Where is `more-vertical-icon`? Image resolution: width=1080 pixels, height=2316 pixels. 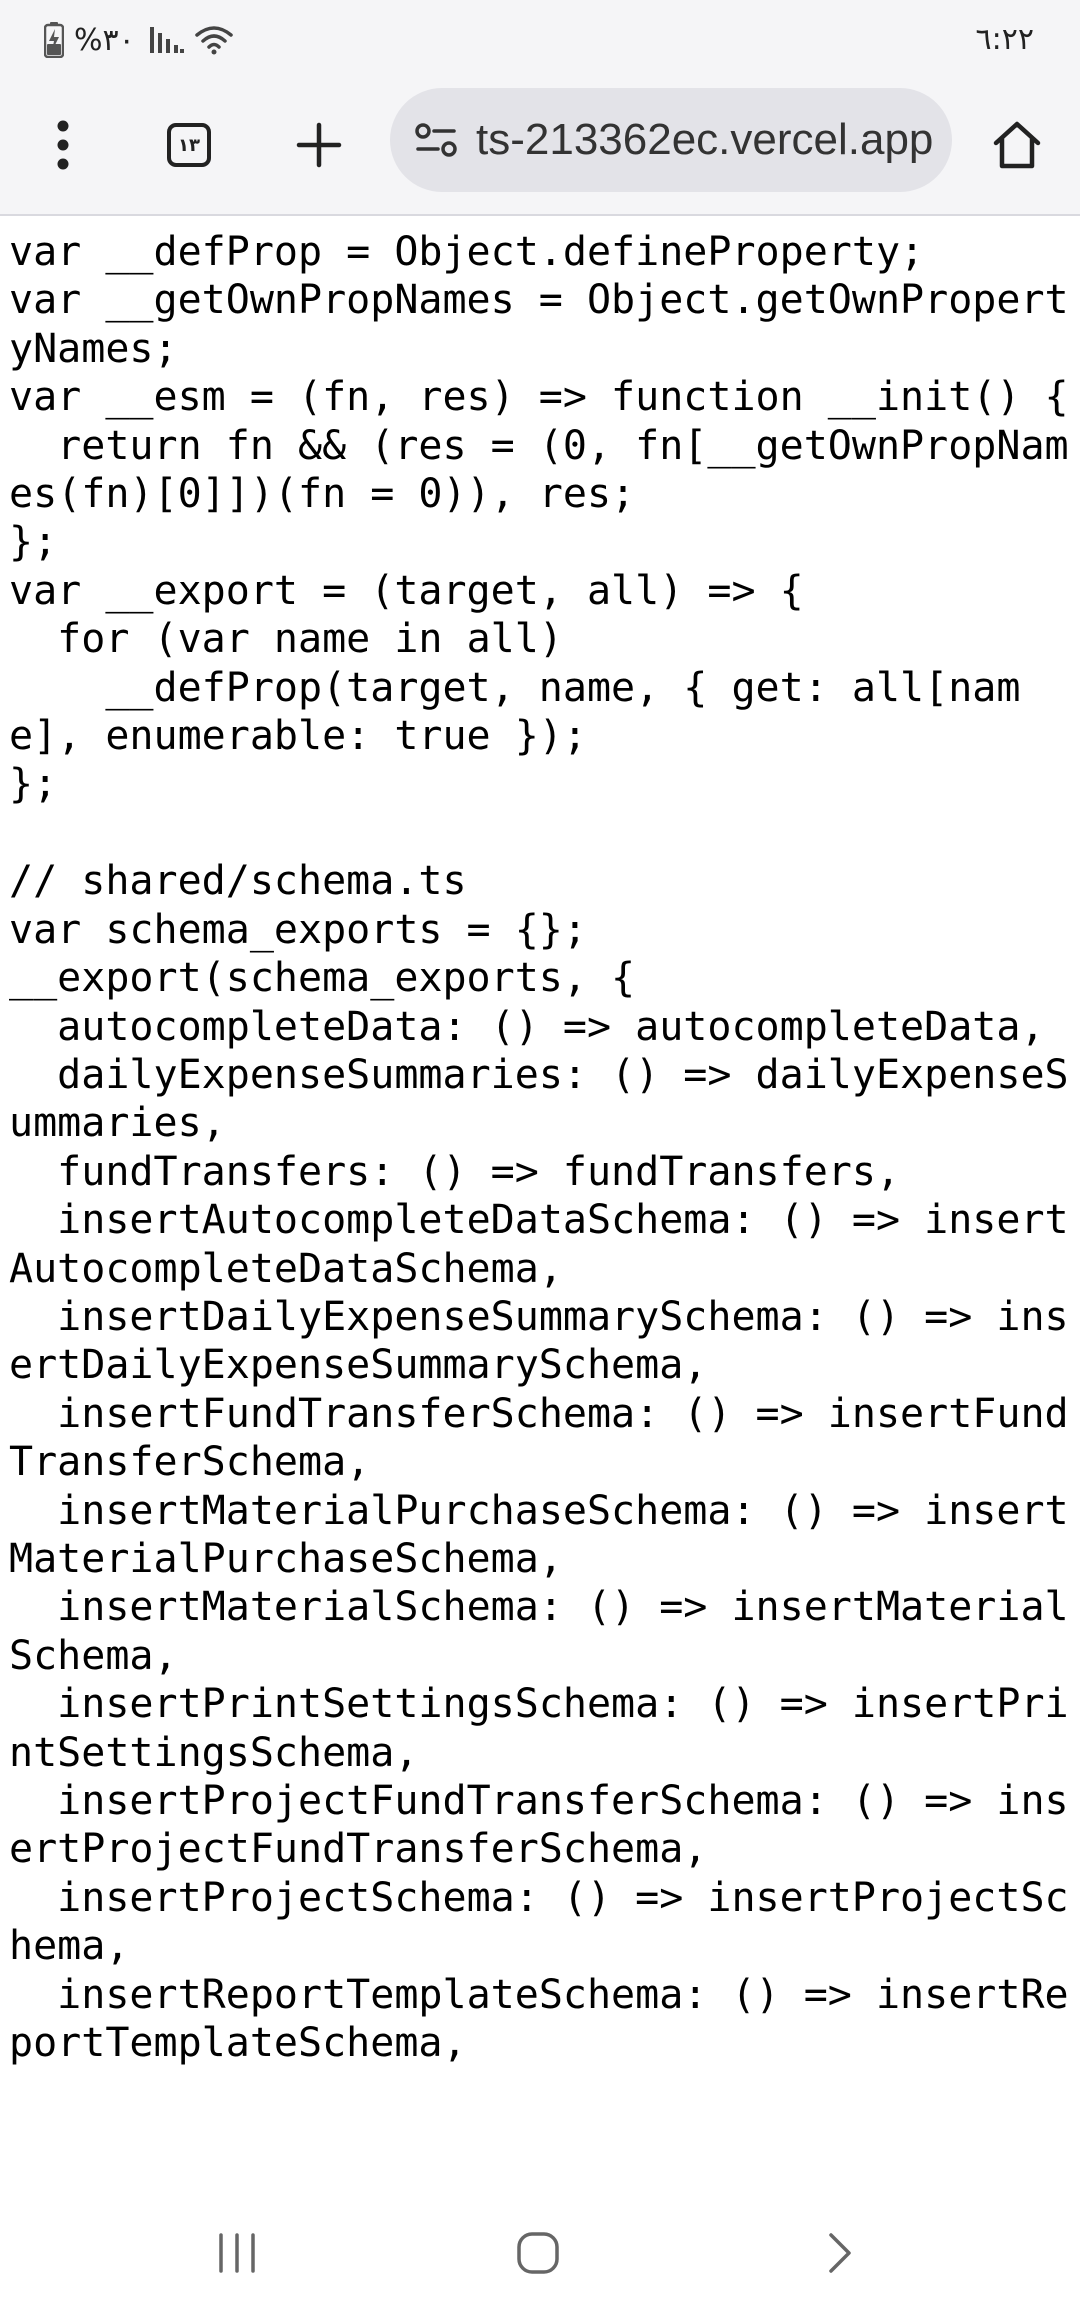 more-vertical-icon is located at coordinates (63, 145).